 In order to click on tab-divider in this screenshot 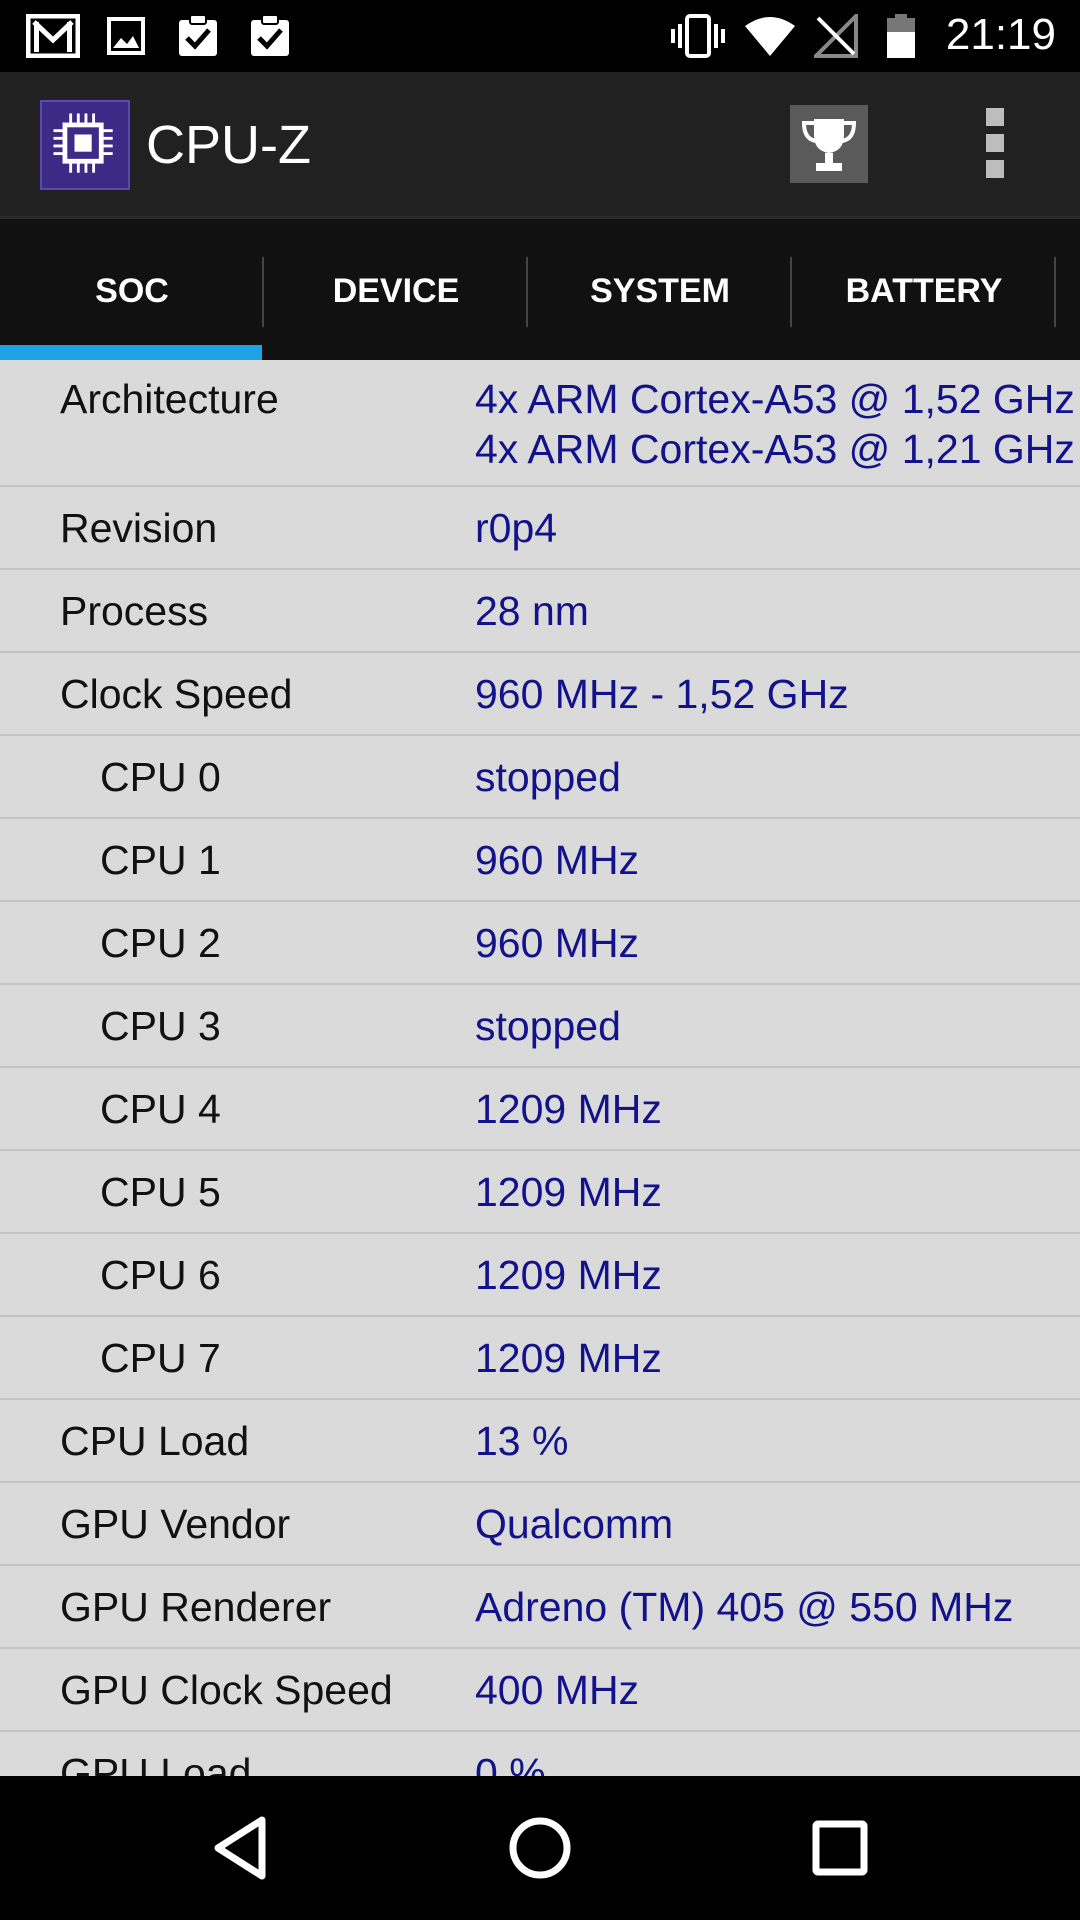, I will do `click(1055, 292)`.